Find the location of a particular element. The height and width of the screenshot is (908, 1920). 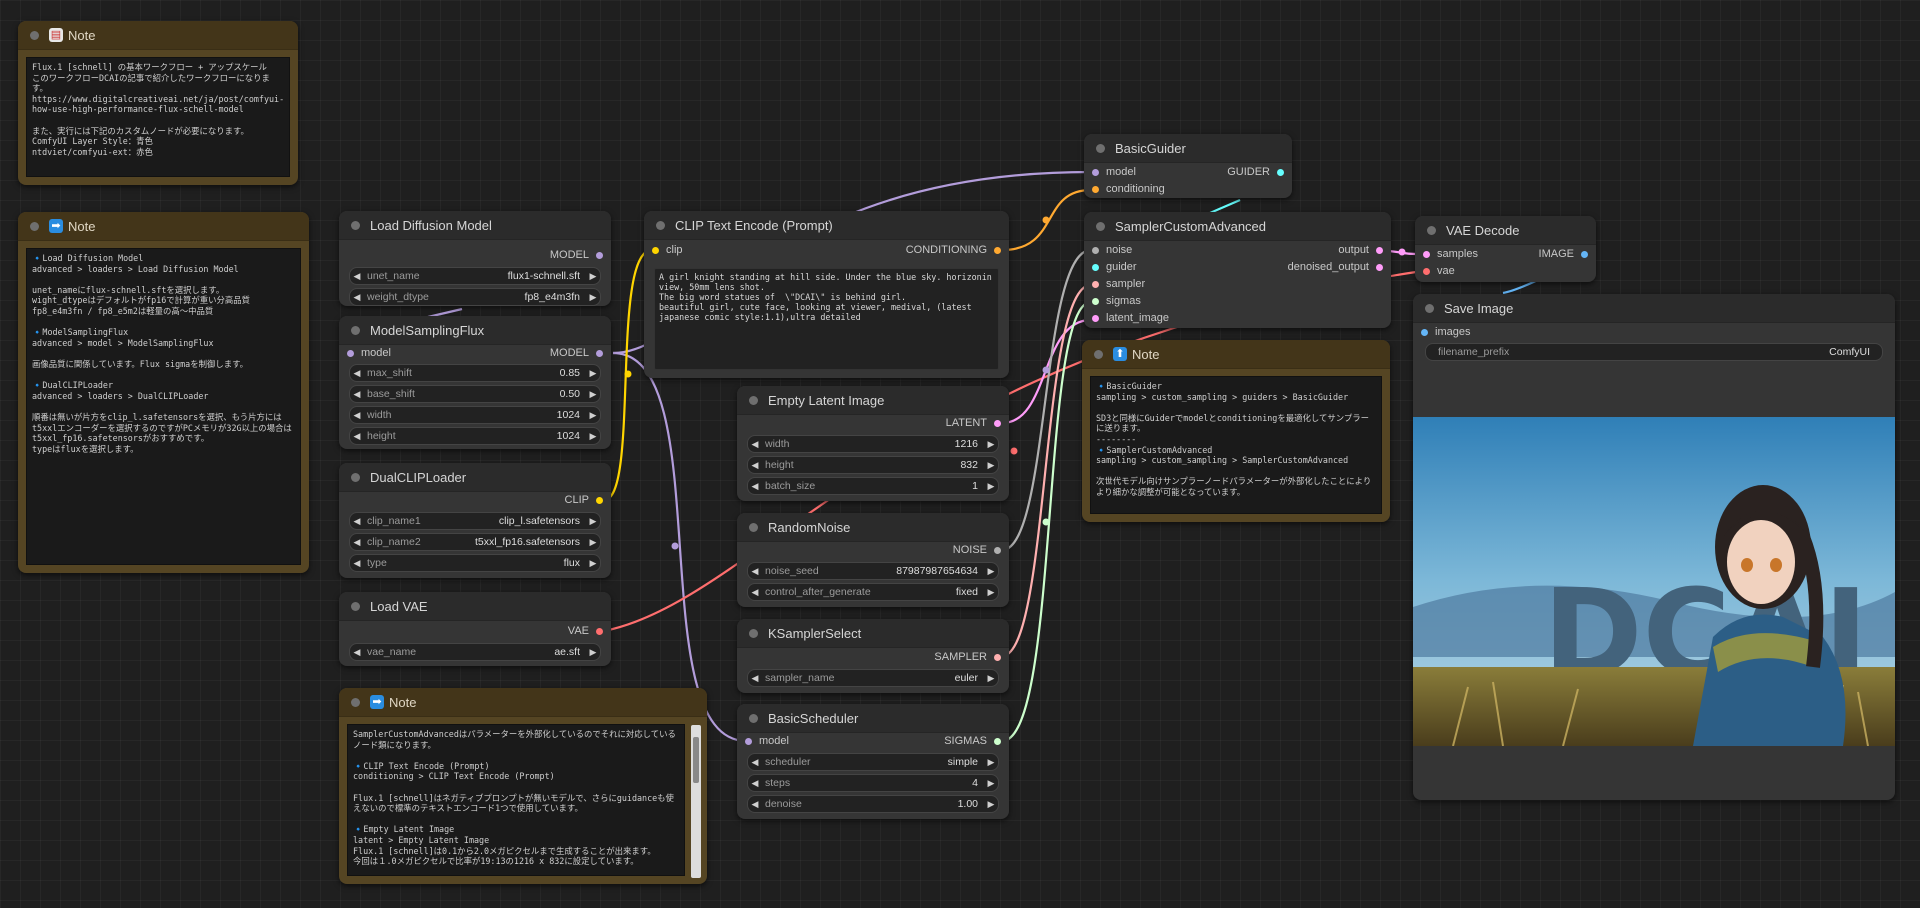

input-vae: vae is located at coordinates (1439, 271).